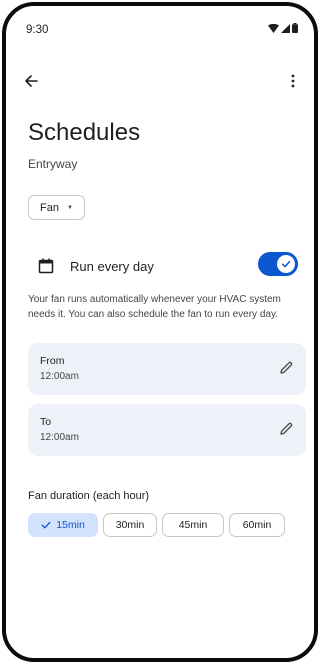  I want to click on duration-chip-label: 30min, so click(130, 525).